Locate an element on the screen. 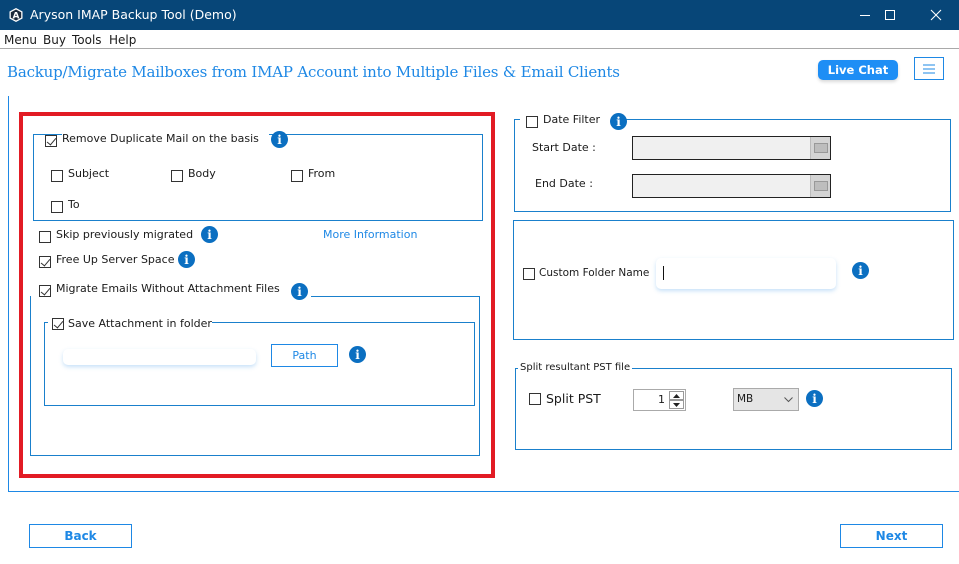 This screenshot has width=959, height=564. content-panel-divider is located at coordinates (483, 491).